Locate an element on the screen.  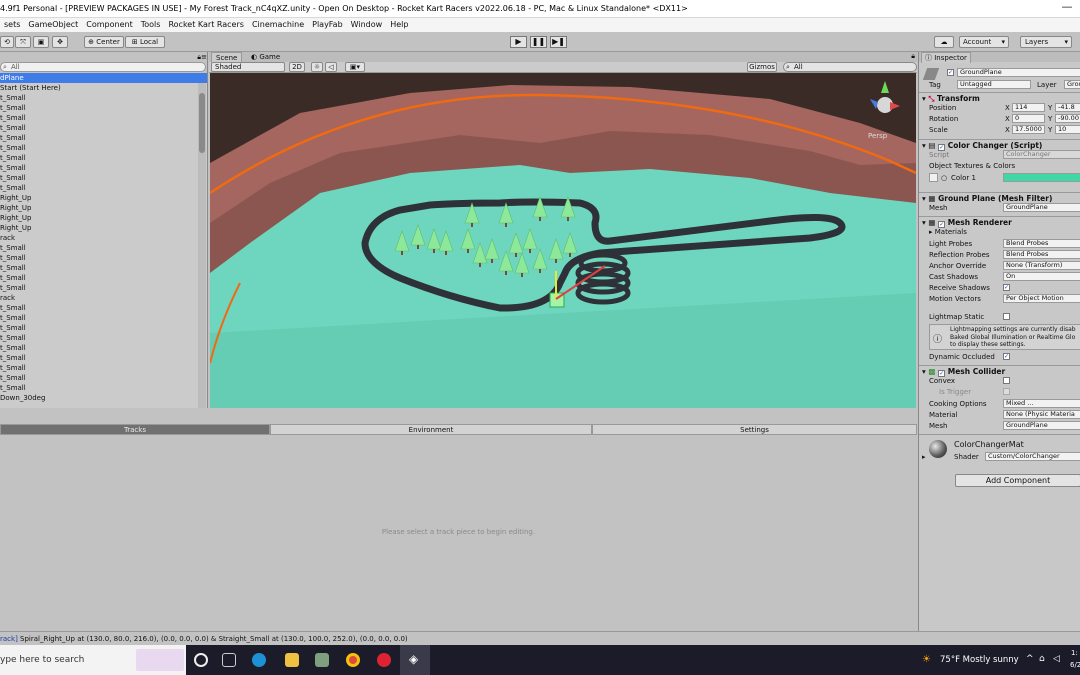
menu-window: Window is located at coordinates (367, 25).